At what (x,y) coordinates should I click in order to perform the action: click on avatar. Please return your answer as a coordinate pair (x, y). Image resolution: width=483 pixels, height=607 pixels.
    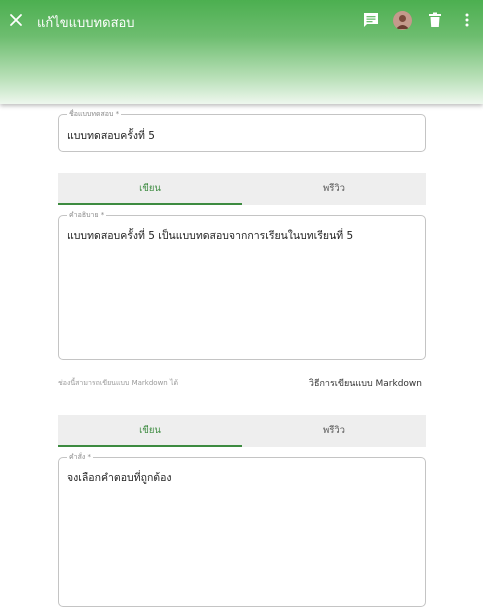
    Looking at the image, I should click on (402, 20).